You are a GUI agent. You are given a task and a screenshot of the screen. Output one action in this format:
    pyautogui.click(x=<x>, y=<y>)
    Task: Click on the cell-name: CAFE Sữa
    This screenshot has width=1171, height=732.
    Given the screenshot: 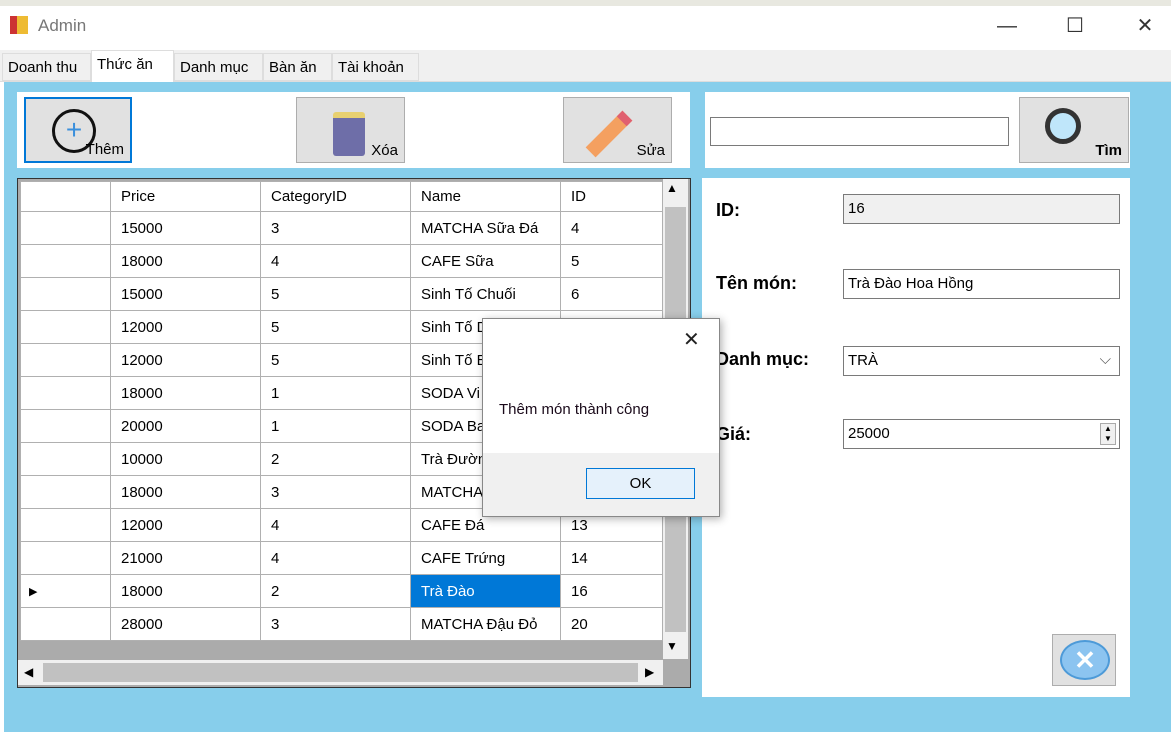 What is the action you would take?
    pyautogui.click(x=485, y=261)
    